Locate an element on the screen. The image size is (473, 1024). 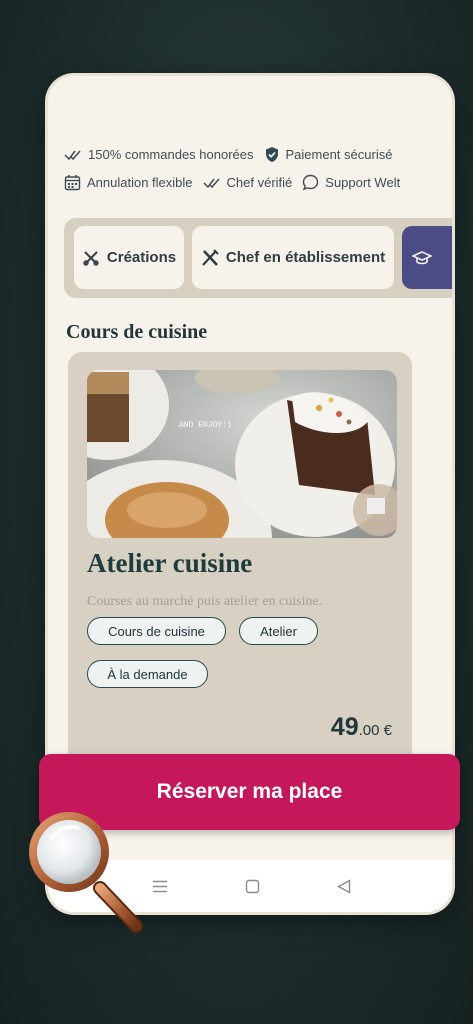
calendar-icon is located at coordinates (72, 183).